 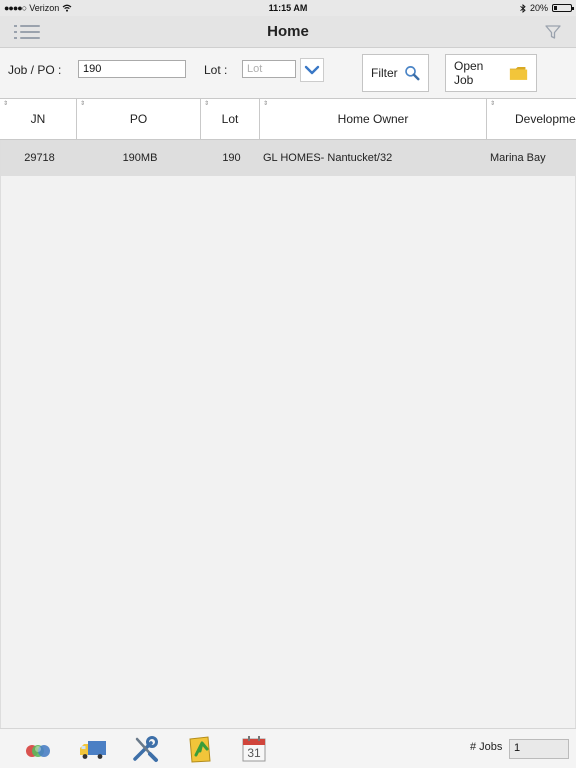 I want to click on calendar-icon: 31, so click(x=254, y=749).